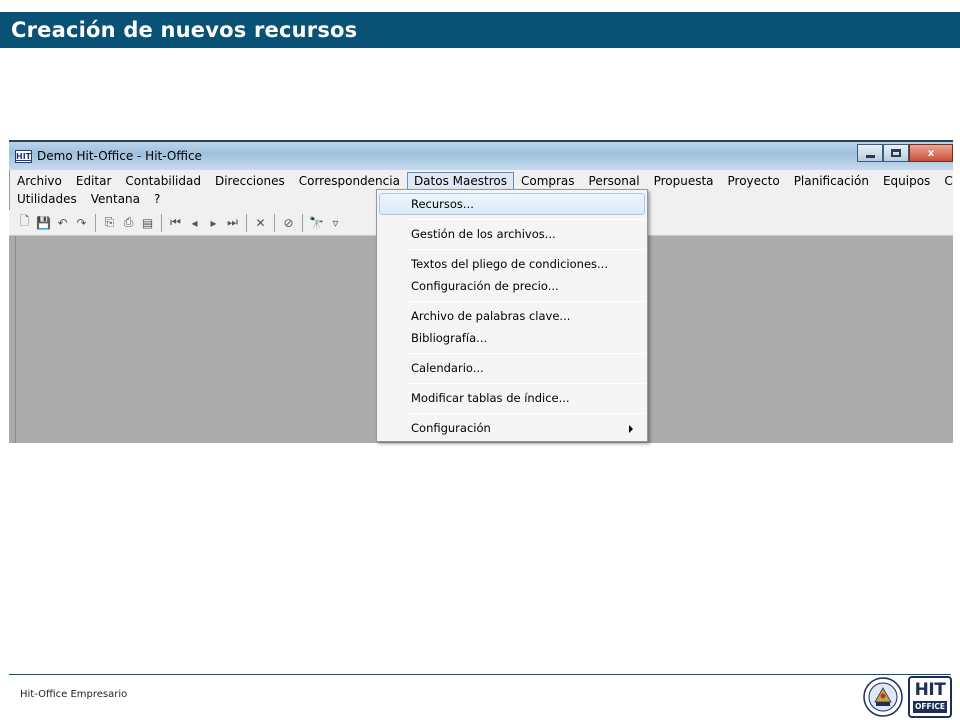 This screenshot has height=720, width=960. I want to click on hit-app-icon: HIT, so click(23, 156).